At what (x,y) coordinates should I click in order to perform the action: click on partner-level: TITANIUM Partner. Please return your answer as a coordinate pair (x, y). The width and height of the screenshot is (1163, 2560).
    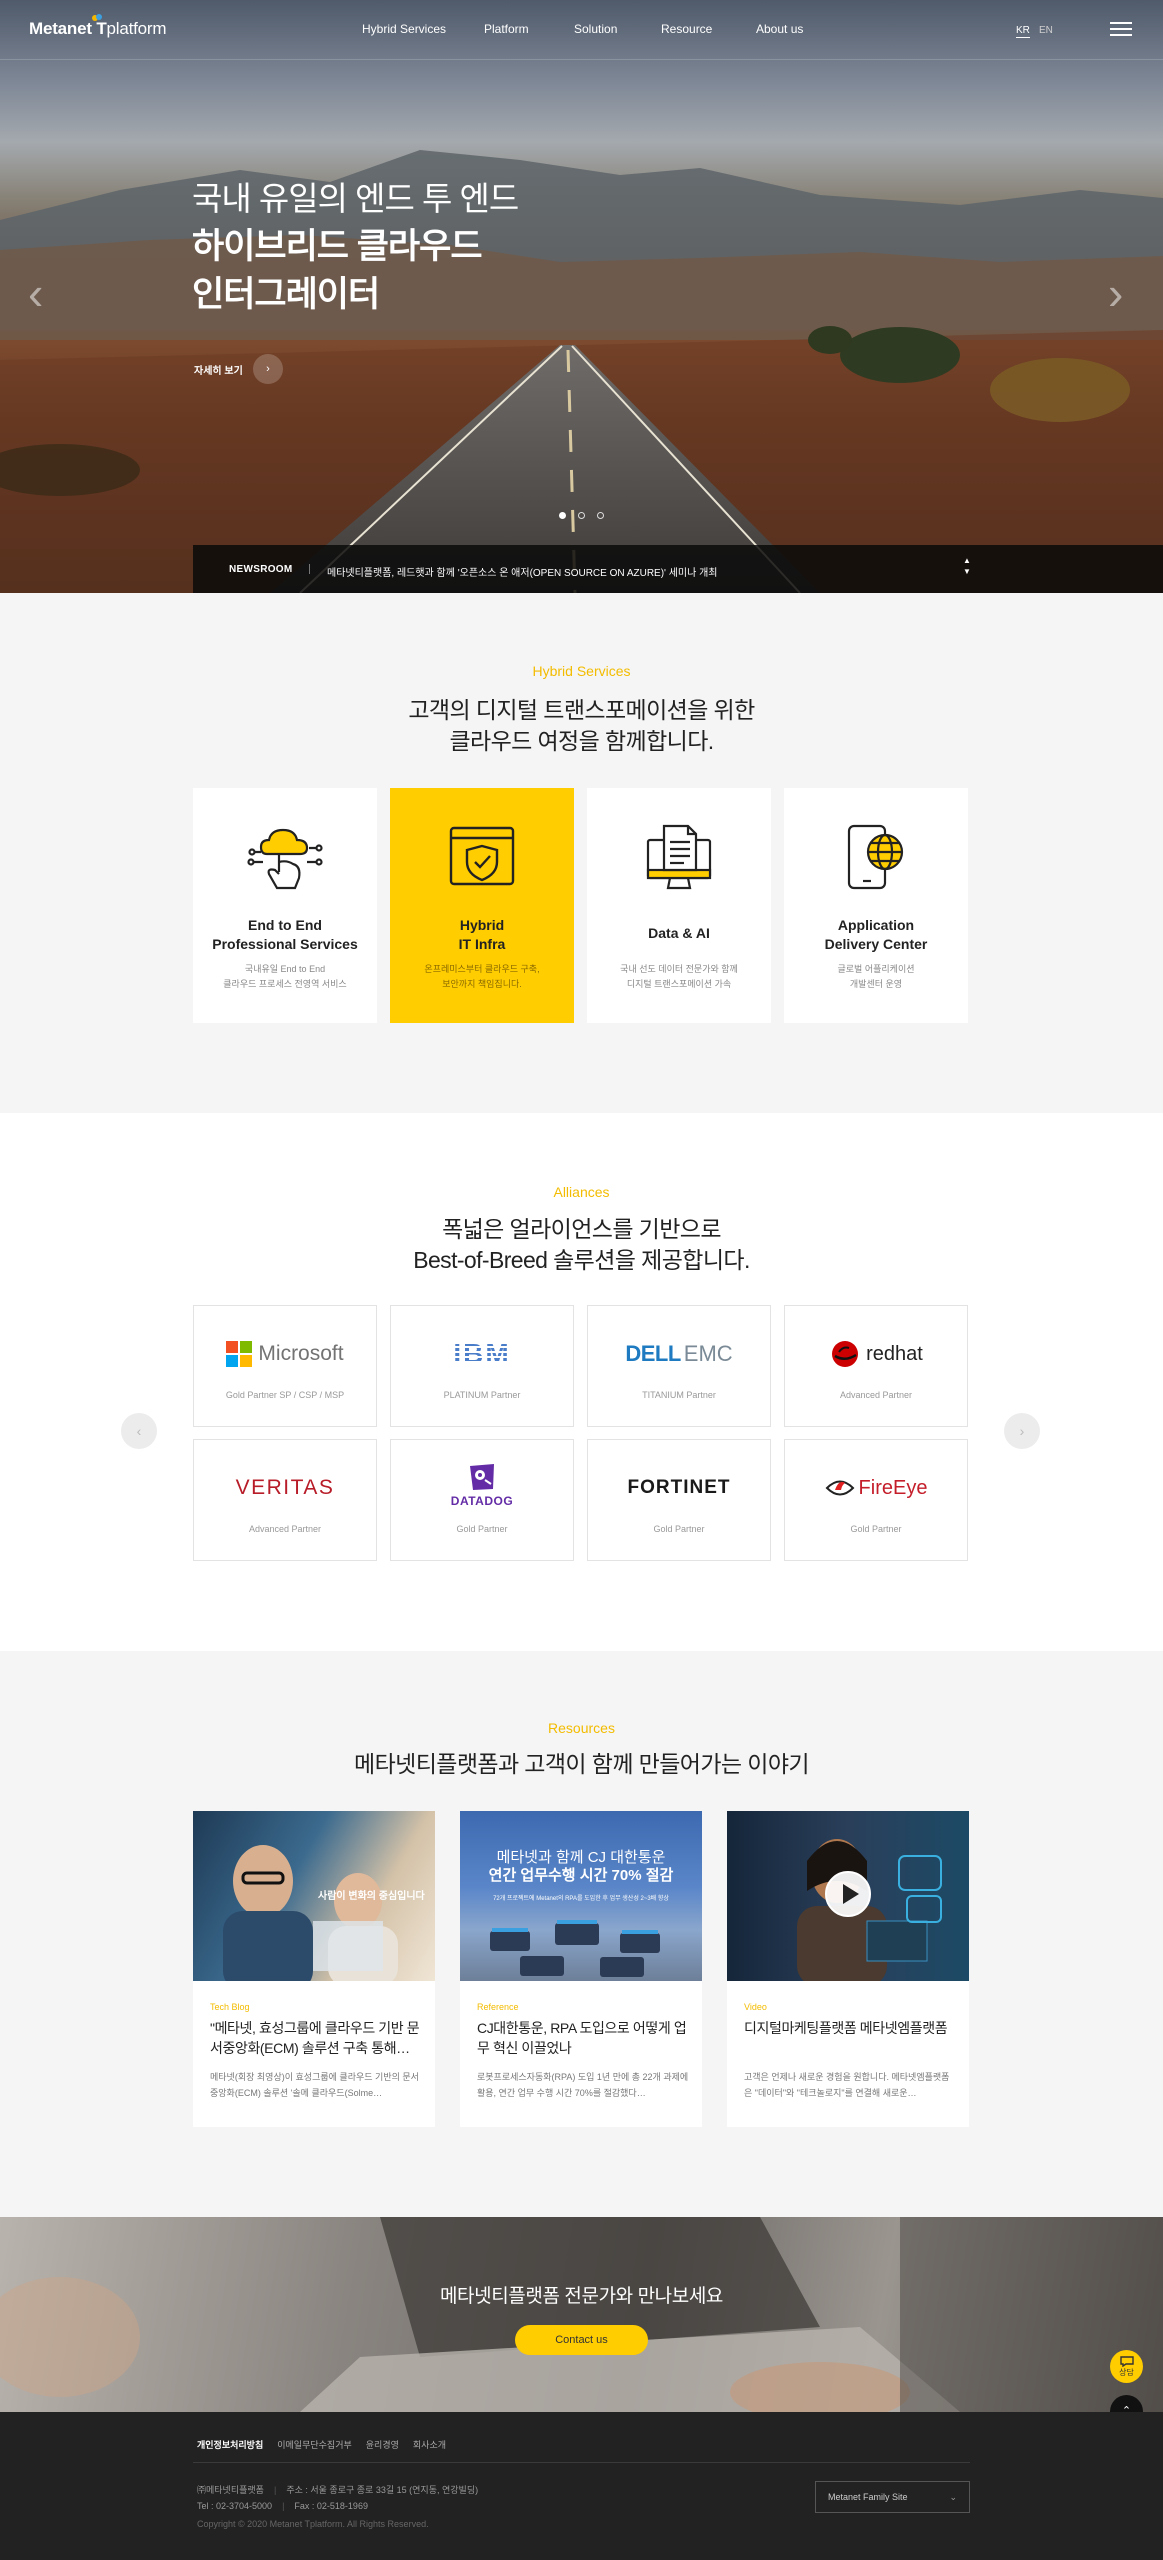
    Looking at the image, I should click on (679, 1395).